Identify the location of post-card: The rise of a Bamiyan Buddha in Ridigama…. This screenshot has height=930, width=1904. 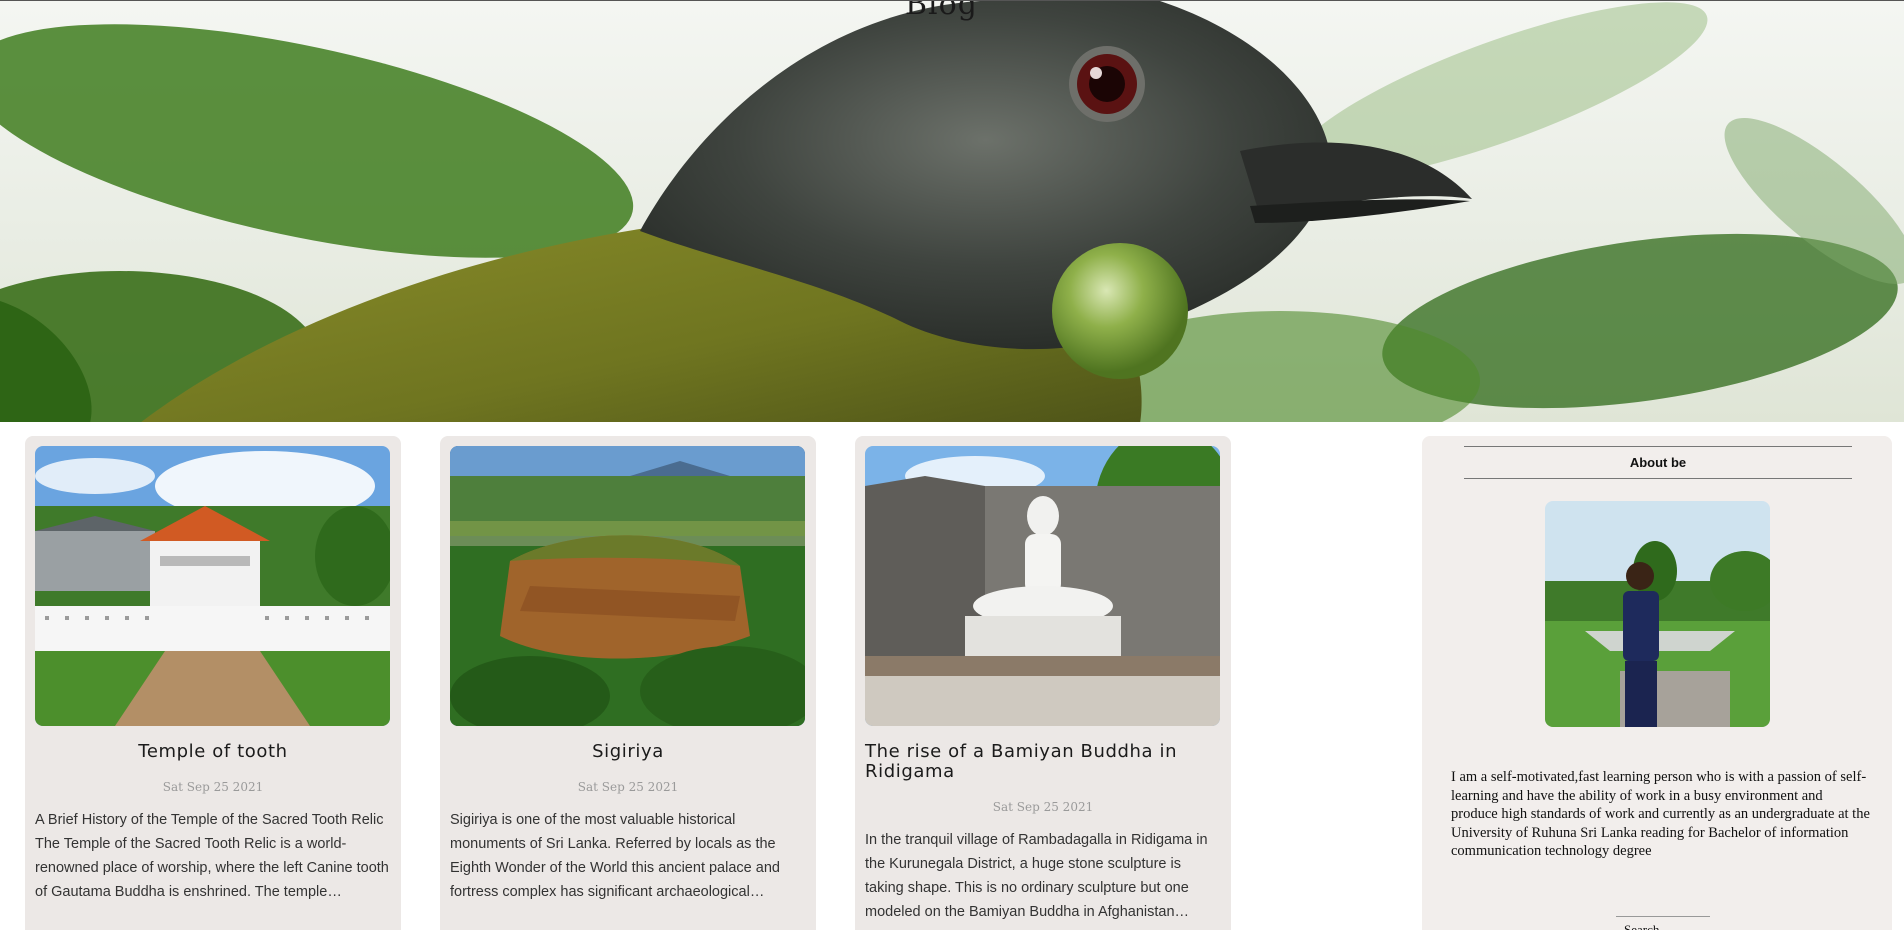
(1043, 683).